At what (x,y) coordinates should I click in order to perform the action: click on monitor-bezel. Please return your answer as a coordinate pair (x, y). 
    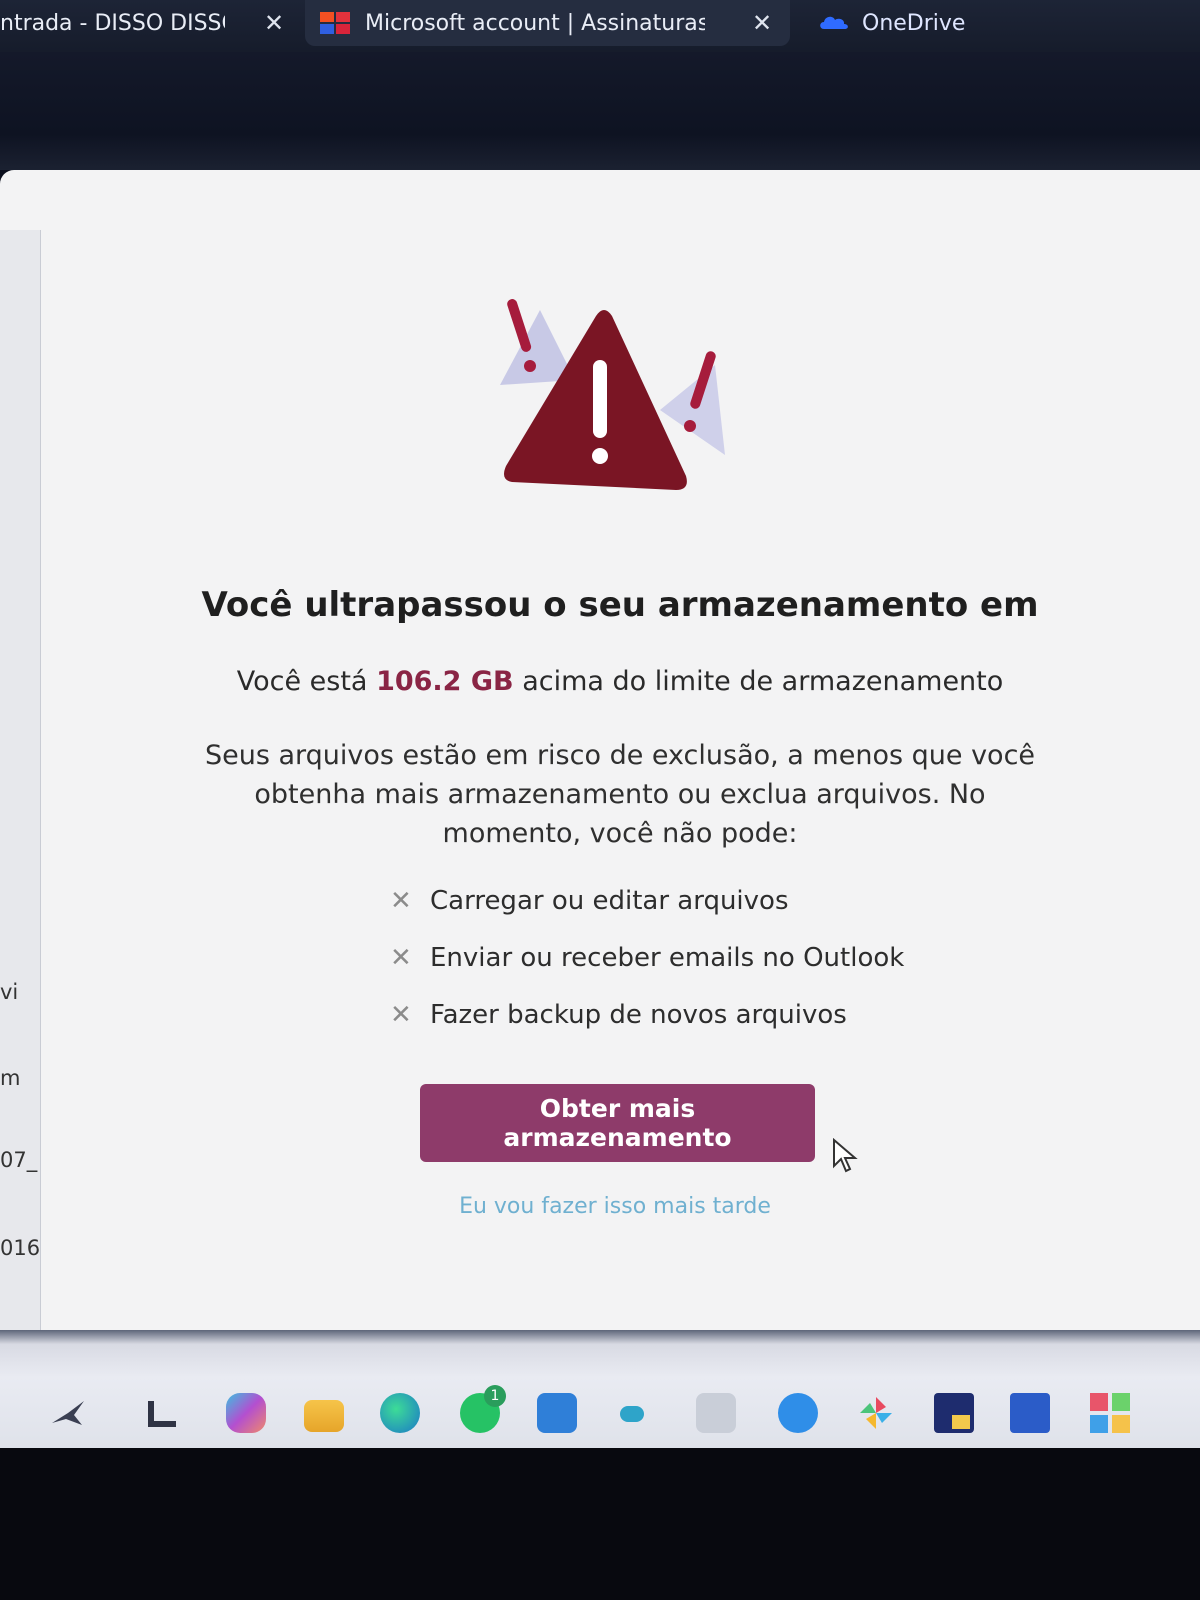
    Looking at the image, I should click on (600, 1524).